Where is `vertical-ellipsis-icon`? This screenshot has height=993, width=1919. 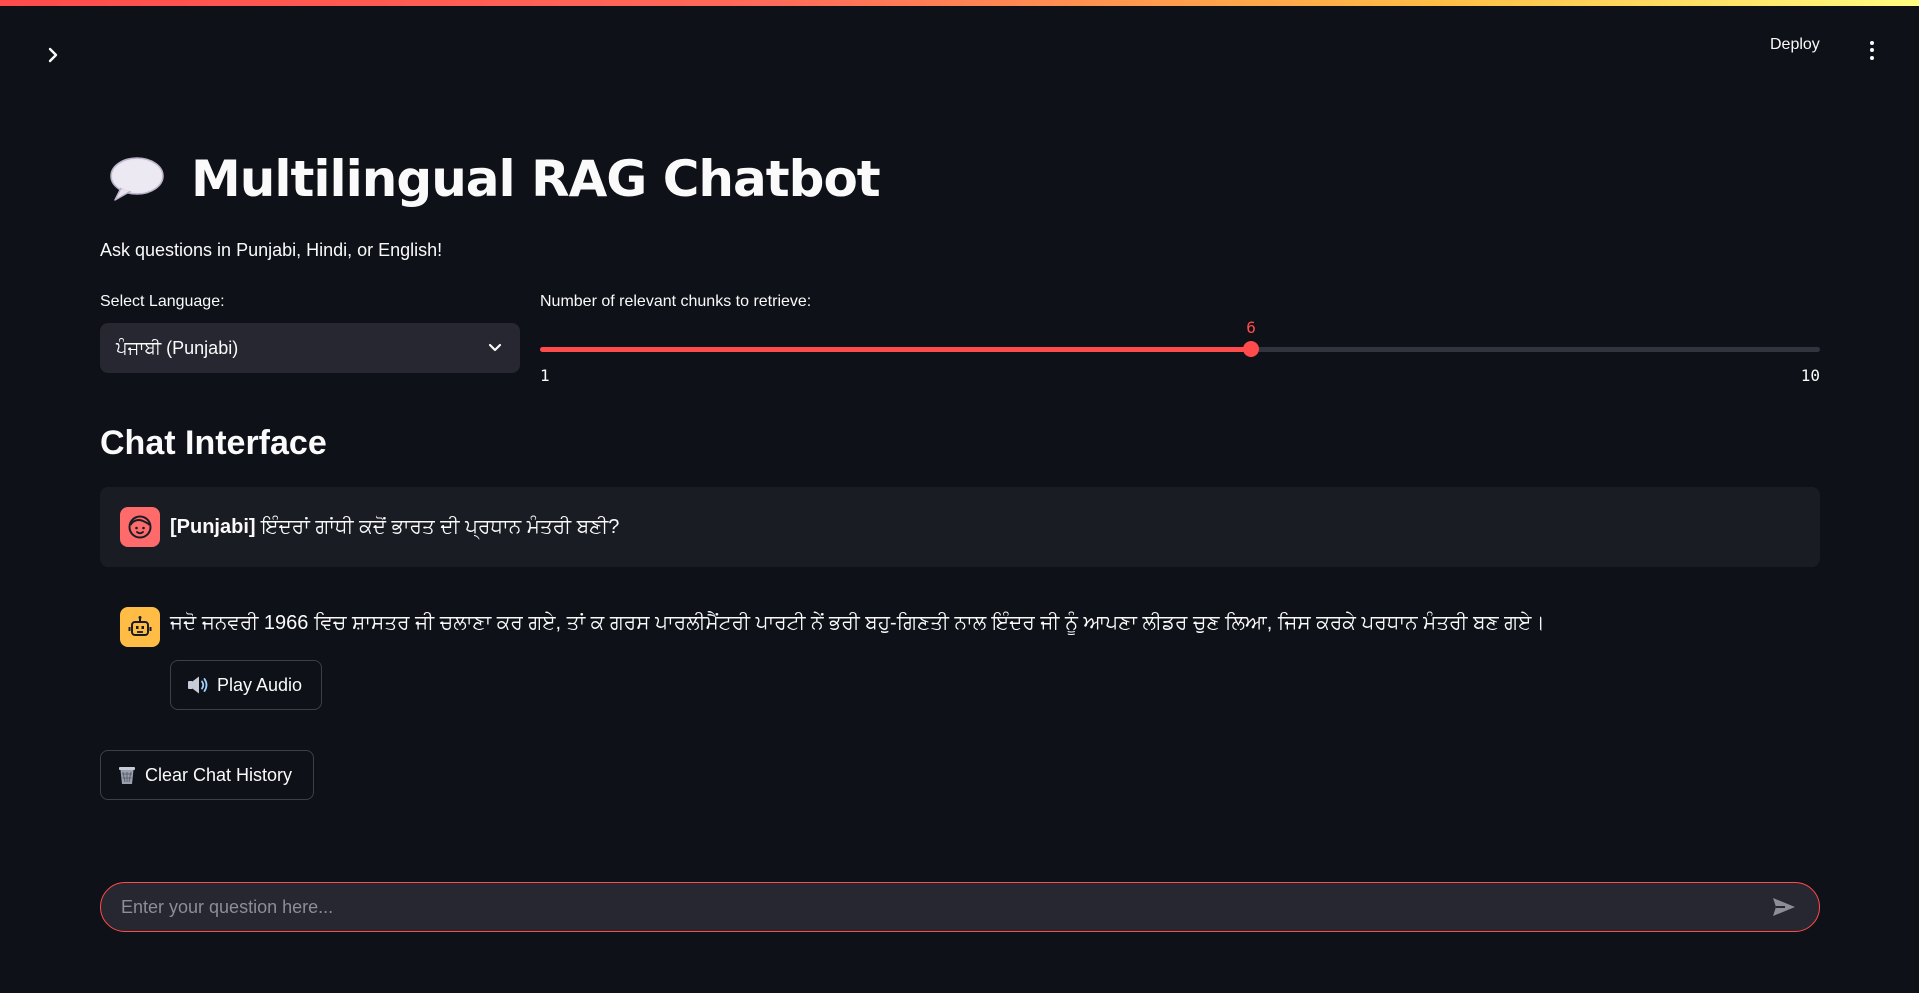 vertical-ellipsis-icon is located at coordinates (1872, 50).